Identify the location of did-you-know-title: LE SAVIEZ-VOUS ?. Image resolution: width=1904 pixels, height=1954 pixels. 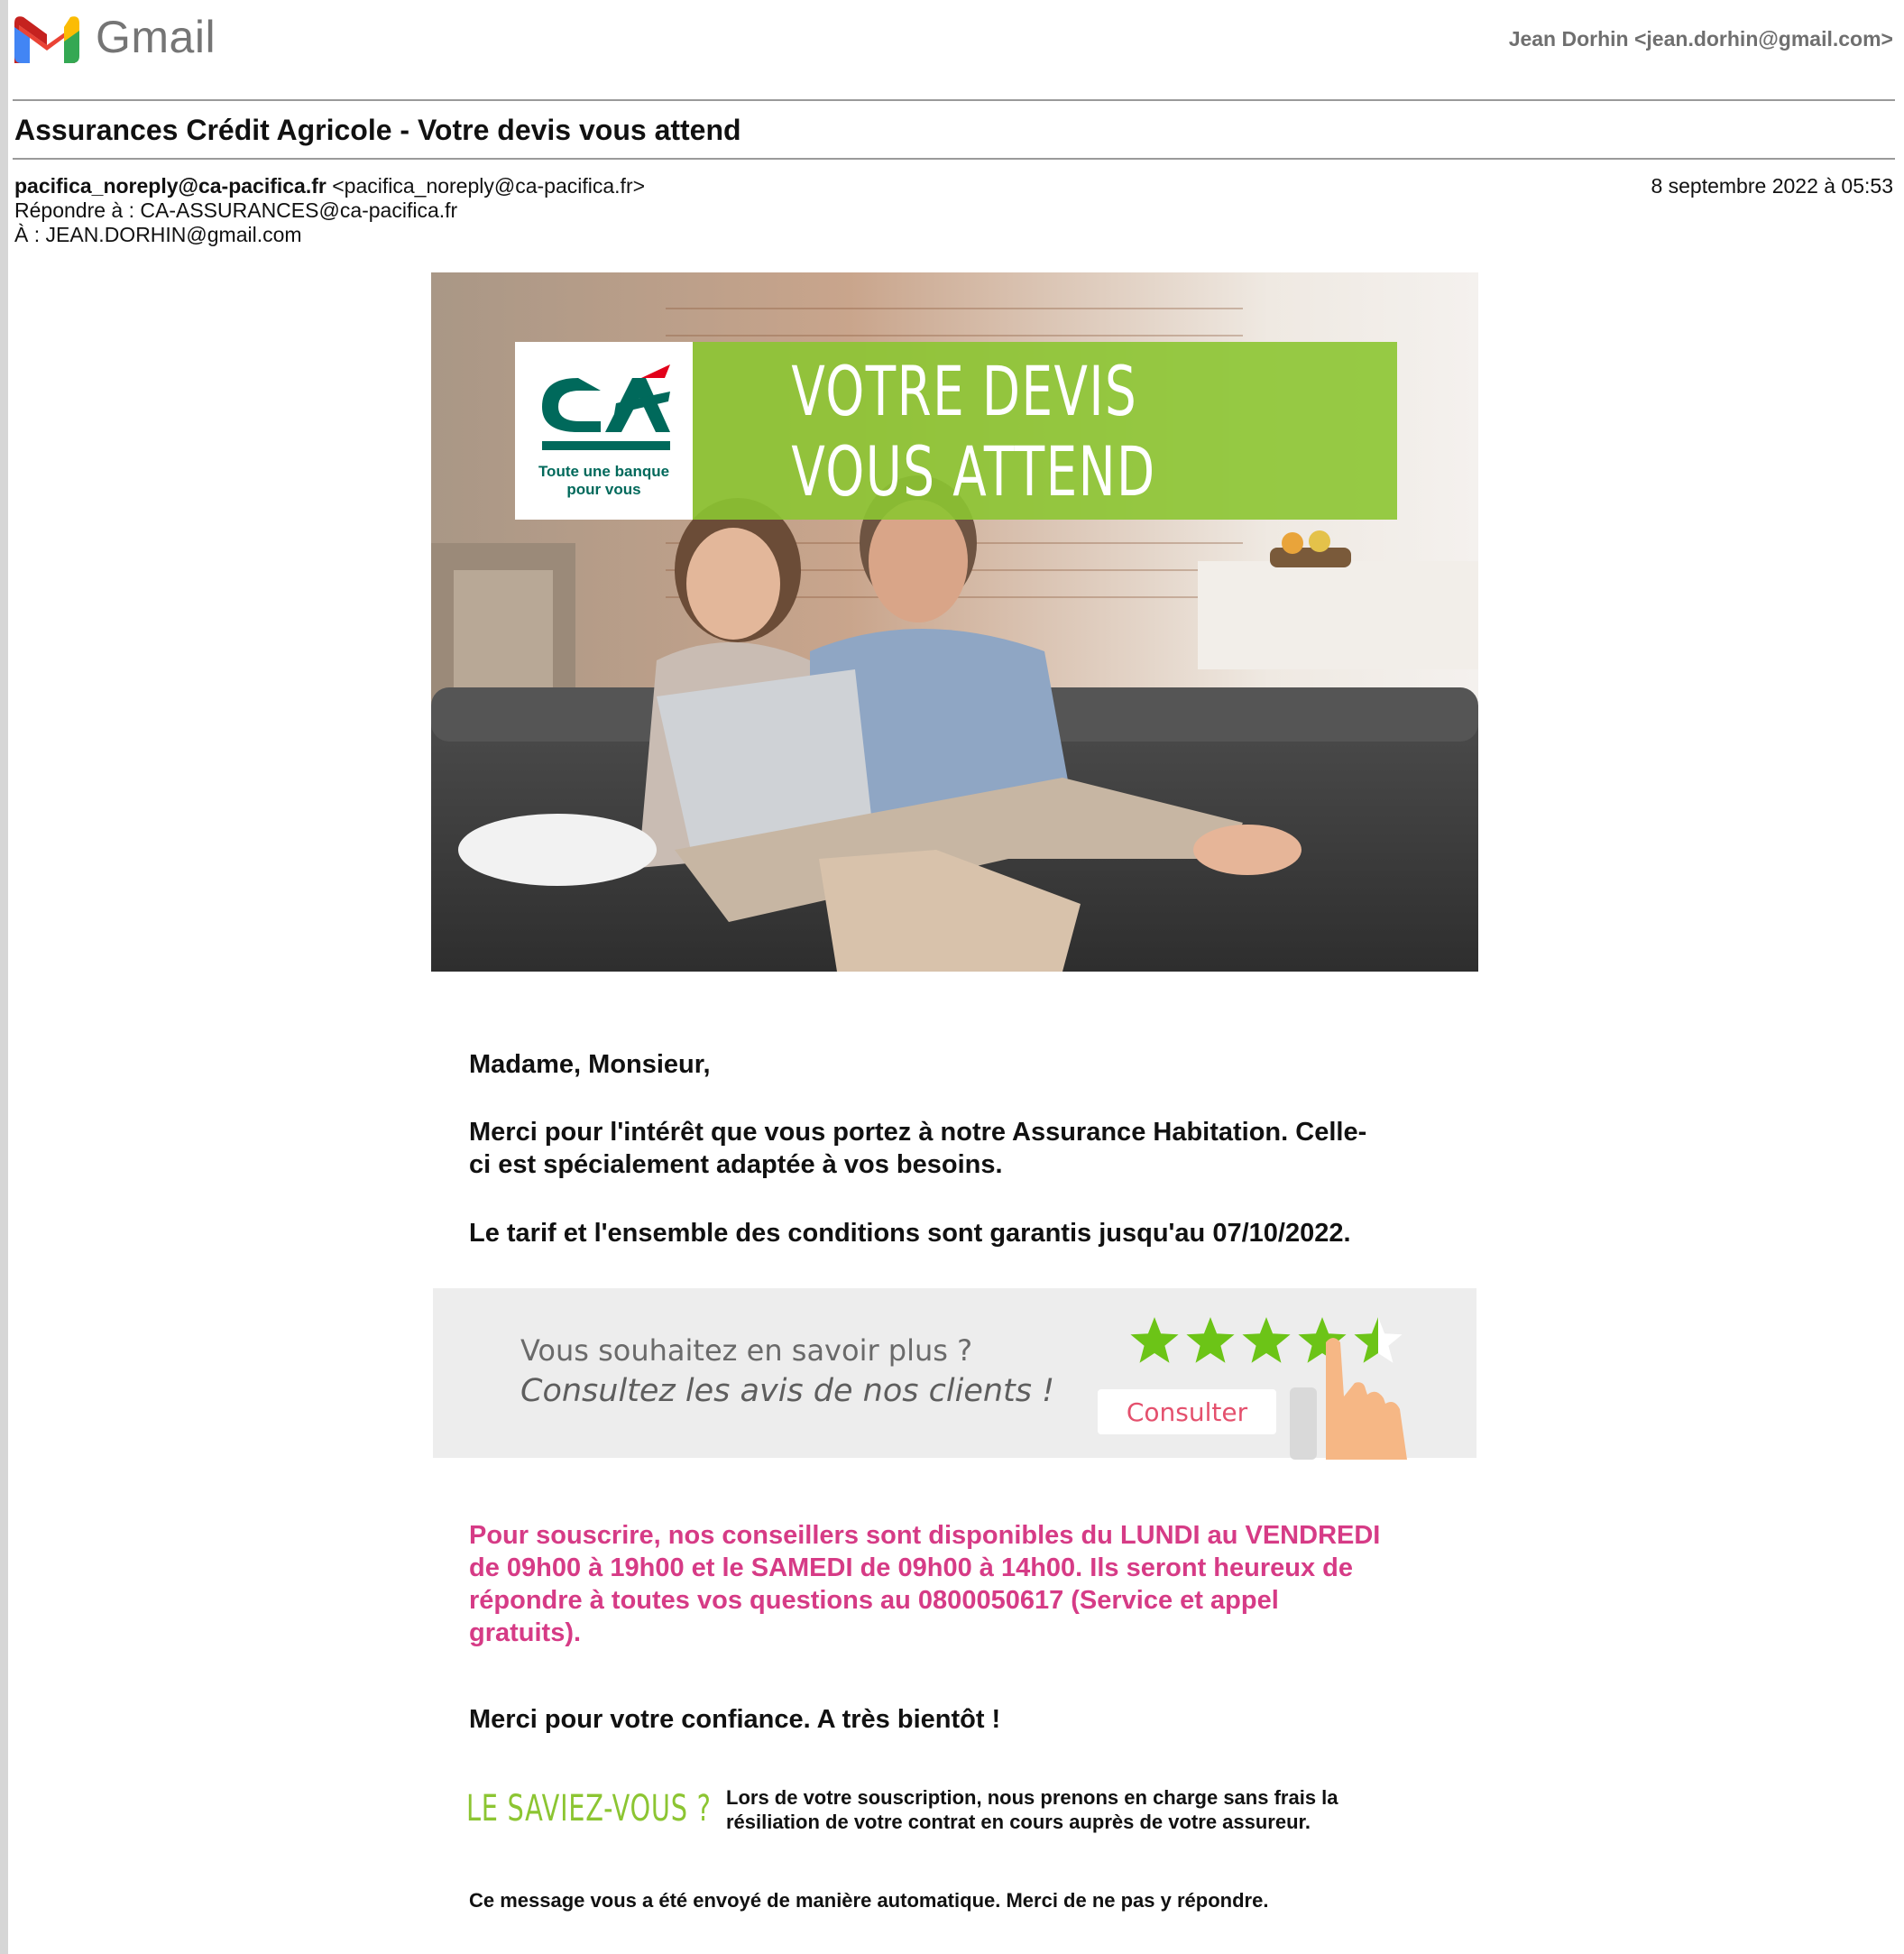
(589, 1809).